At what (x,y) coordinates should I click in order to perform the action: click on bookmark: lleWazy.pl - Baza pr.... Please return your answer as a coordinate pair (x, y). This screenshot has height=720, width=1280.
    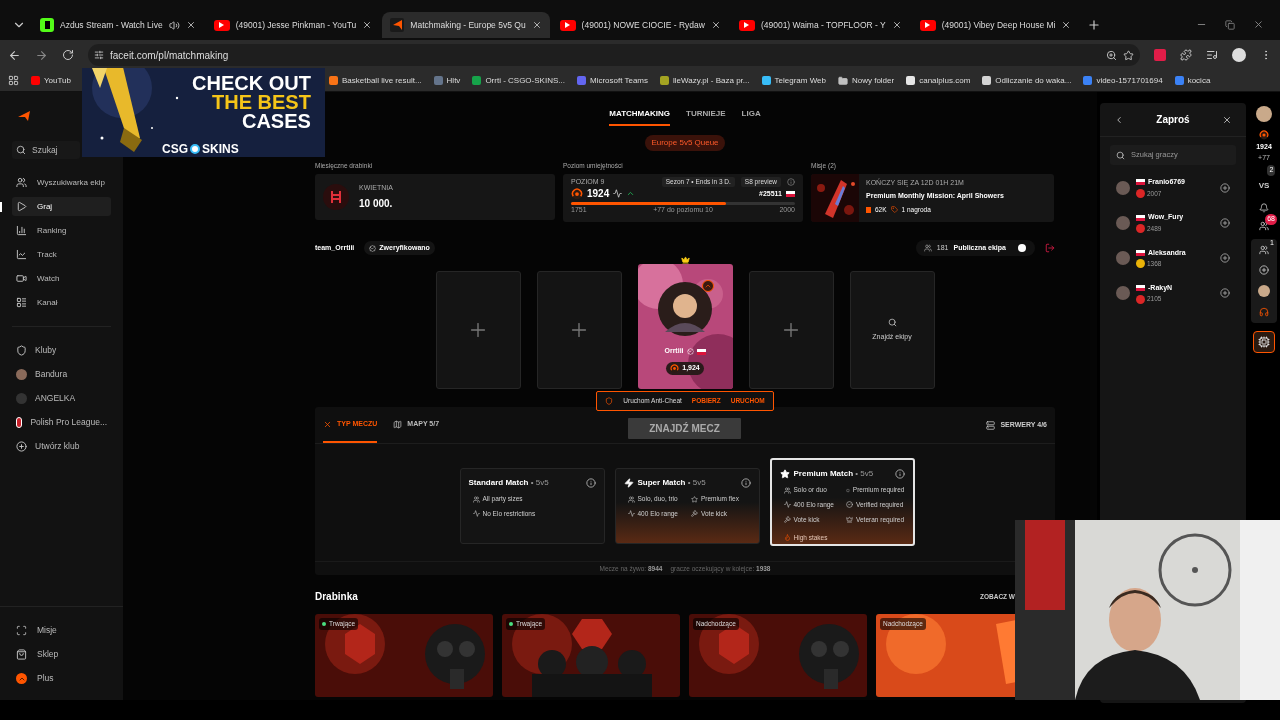
    Looking at the image, I should click on (705, 80).